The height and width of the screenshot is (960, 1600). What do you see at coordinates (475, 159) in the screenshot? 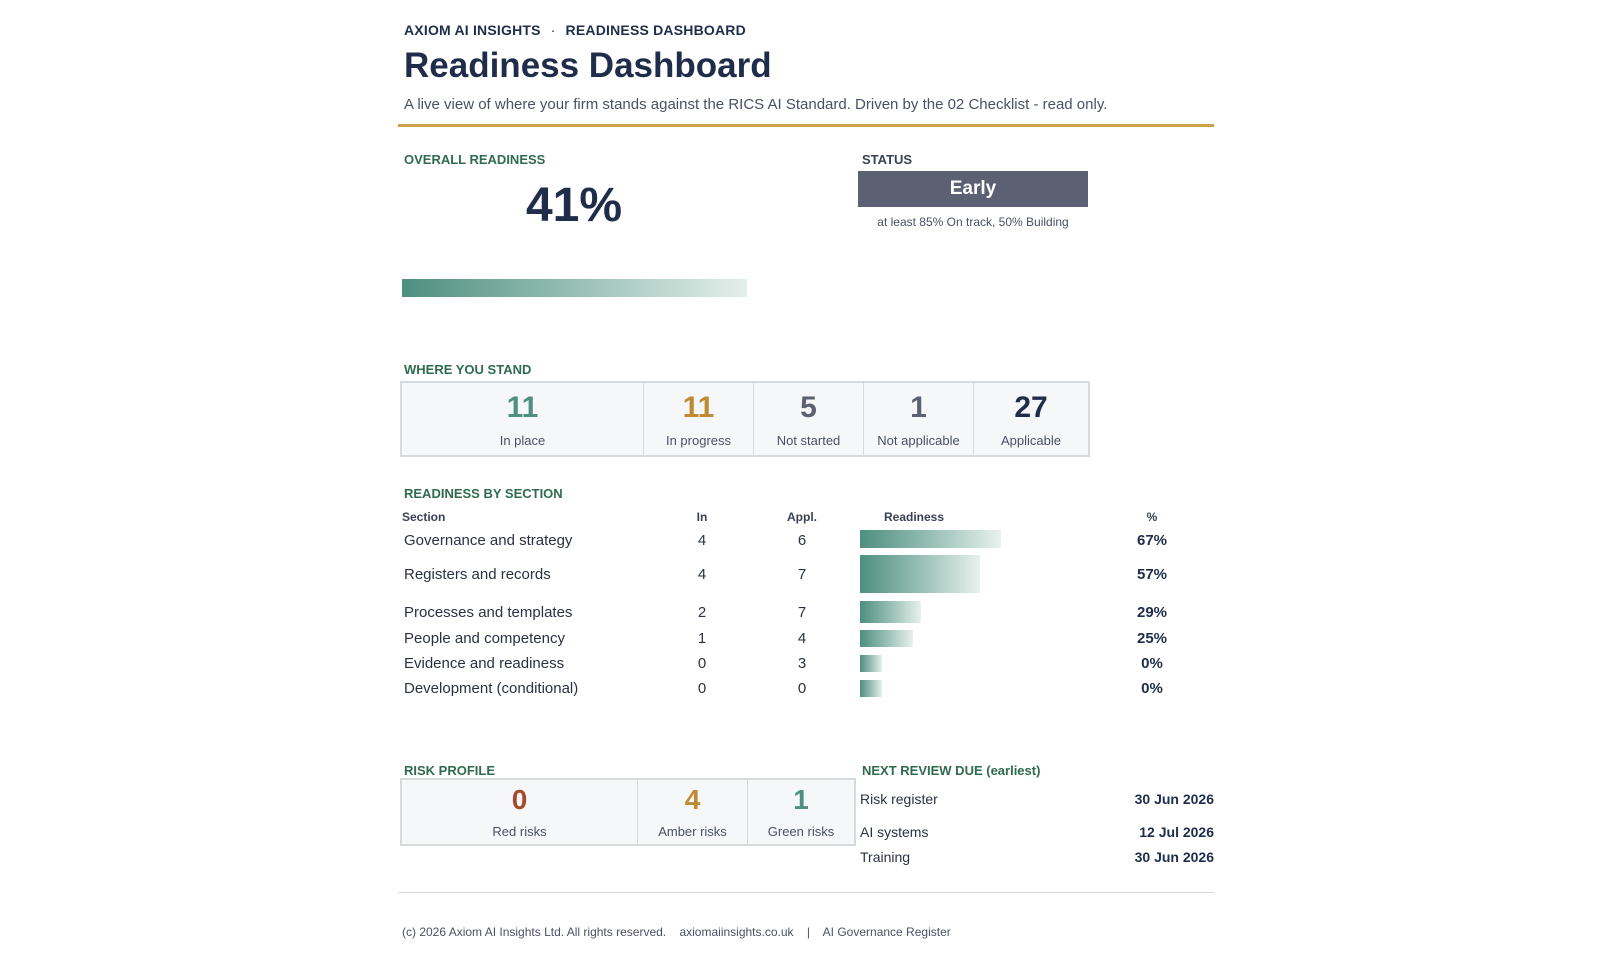
I see `overall-readiness-label: OVERALL READINESS` at bounding box center [475, 159].